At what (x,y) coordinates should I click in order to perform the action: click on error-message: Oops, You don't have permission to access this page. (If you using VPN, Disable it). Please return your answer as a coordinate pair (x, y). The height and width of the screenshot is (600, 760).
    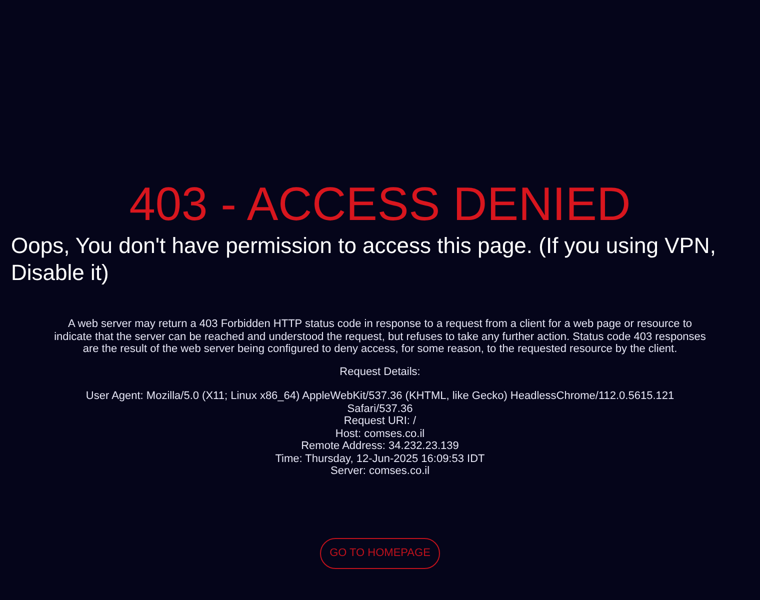
    Looking at the image, I should click on (363, 259).